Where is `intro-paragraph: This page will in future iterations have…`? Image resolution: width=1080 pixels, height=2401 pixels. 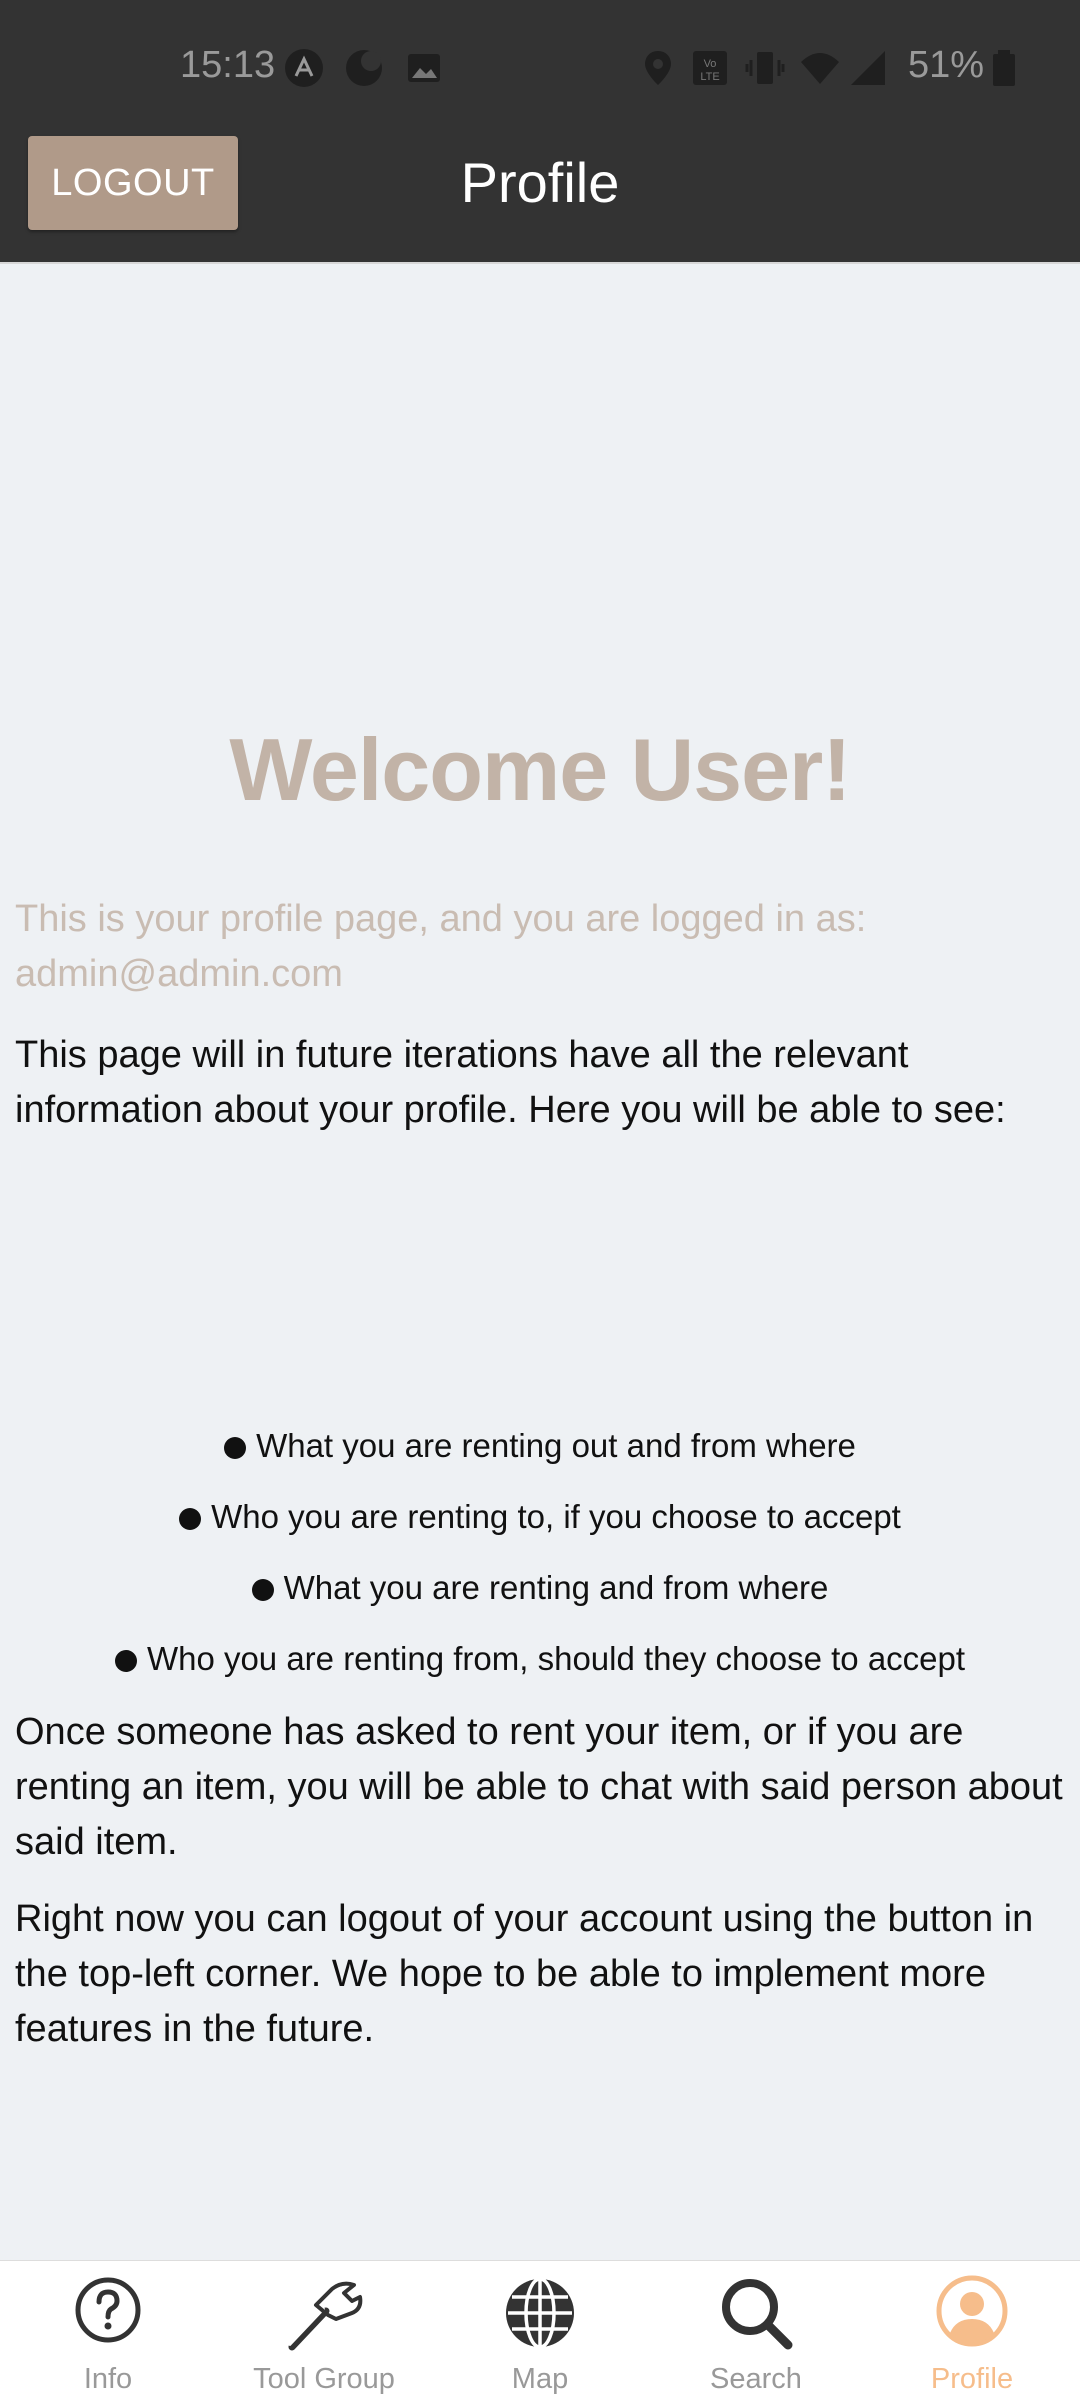
intro-paragraph: This page will in future iterations have… is located at coordinates (510, 1082).